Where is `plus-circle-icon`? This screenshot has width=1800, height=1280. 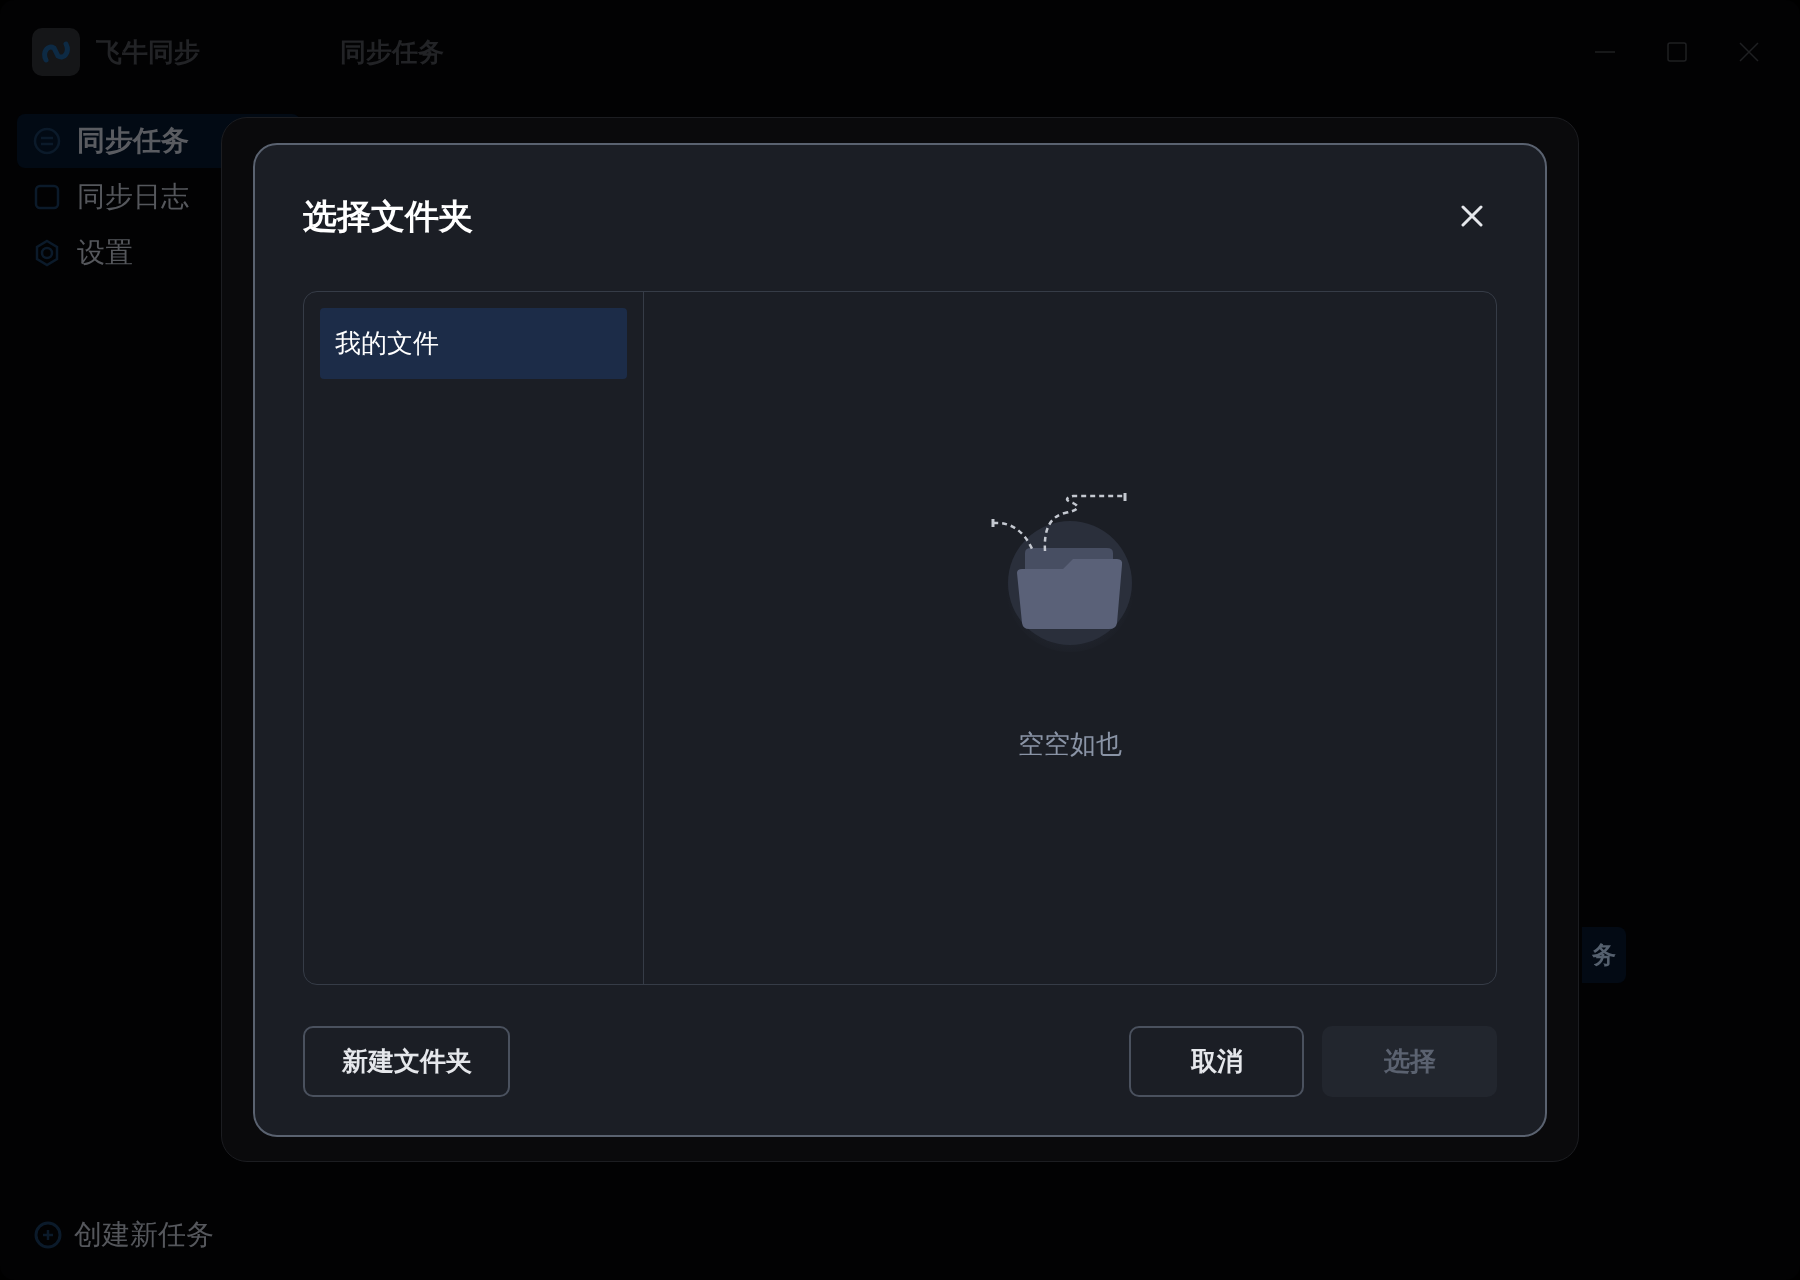
plus-circle-icon is located at coordinates (48, 1235).